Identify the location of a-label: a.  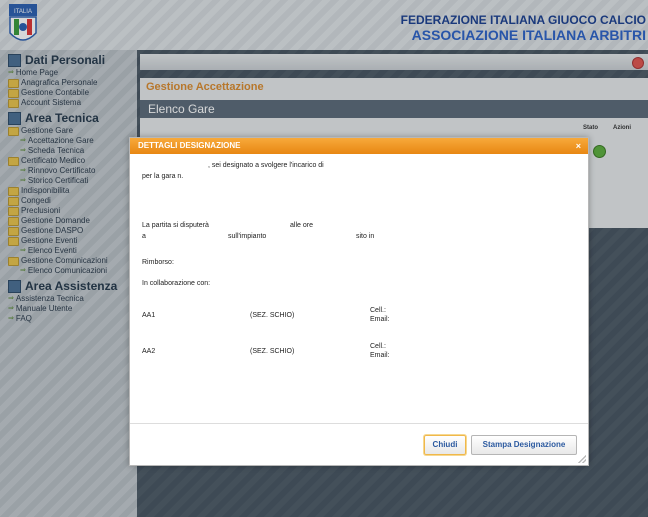
(144, 236).